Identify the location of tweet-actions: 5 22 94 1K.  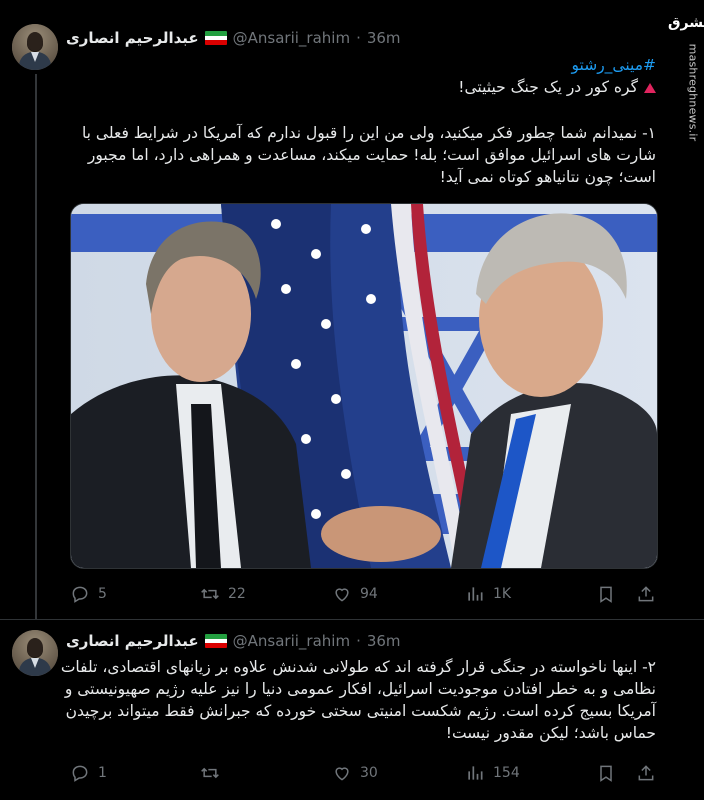
(363, 594).